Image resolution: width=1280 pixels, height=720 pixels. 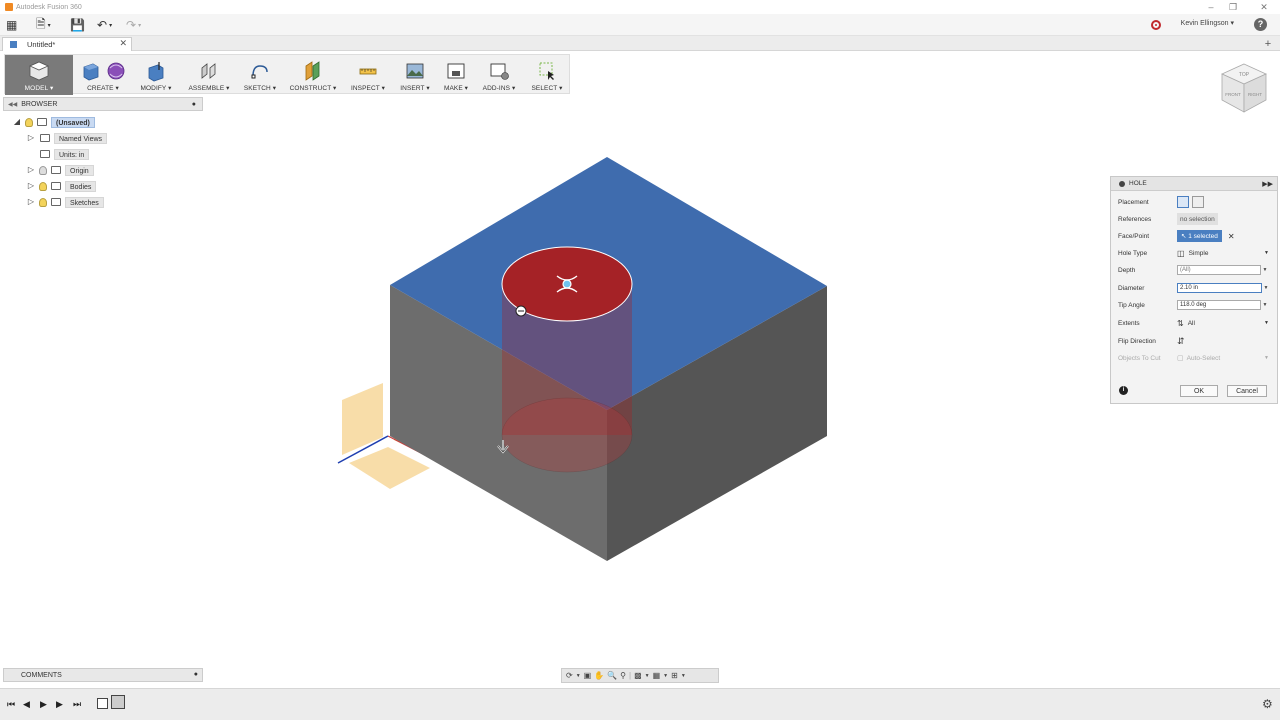 I want to click on zoom-icon: 🔍, so click(x=612, y=675).